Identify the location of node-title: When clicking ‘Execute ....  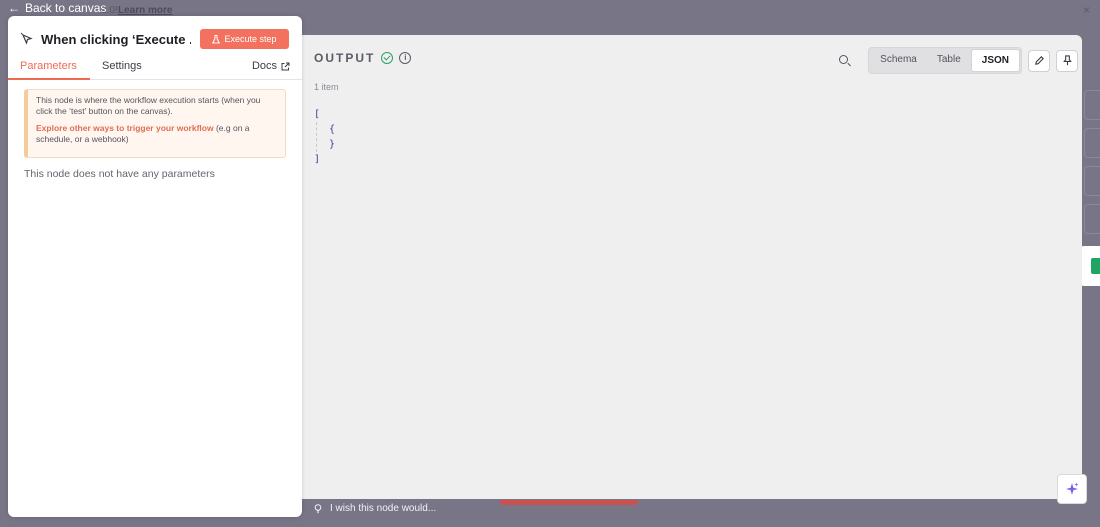
(116, 39).